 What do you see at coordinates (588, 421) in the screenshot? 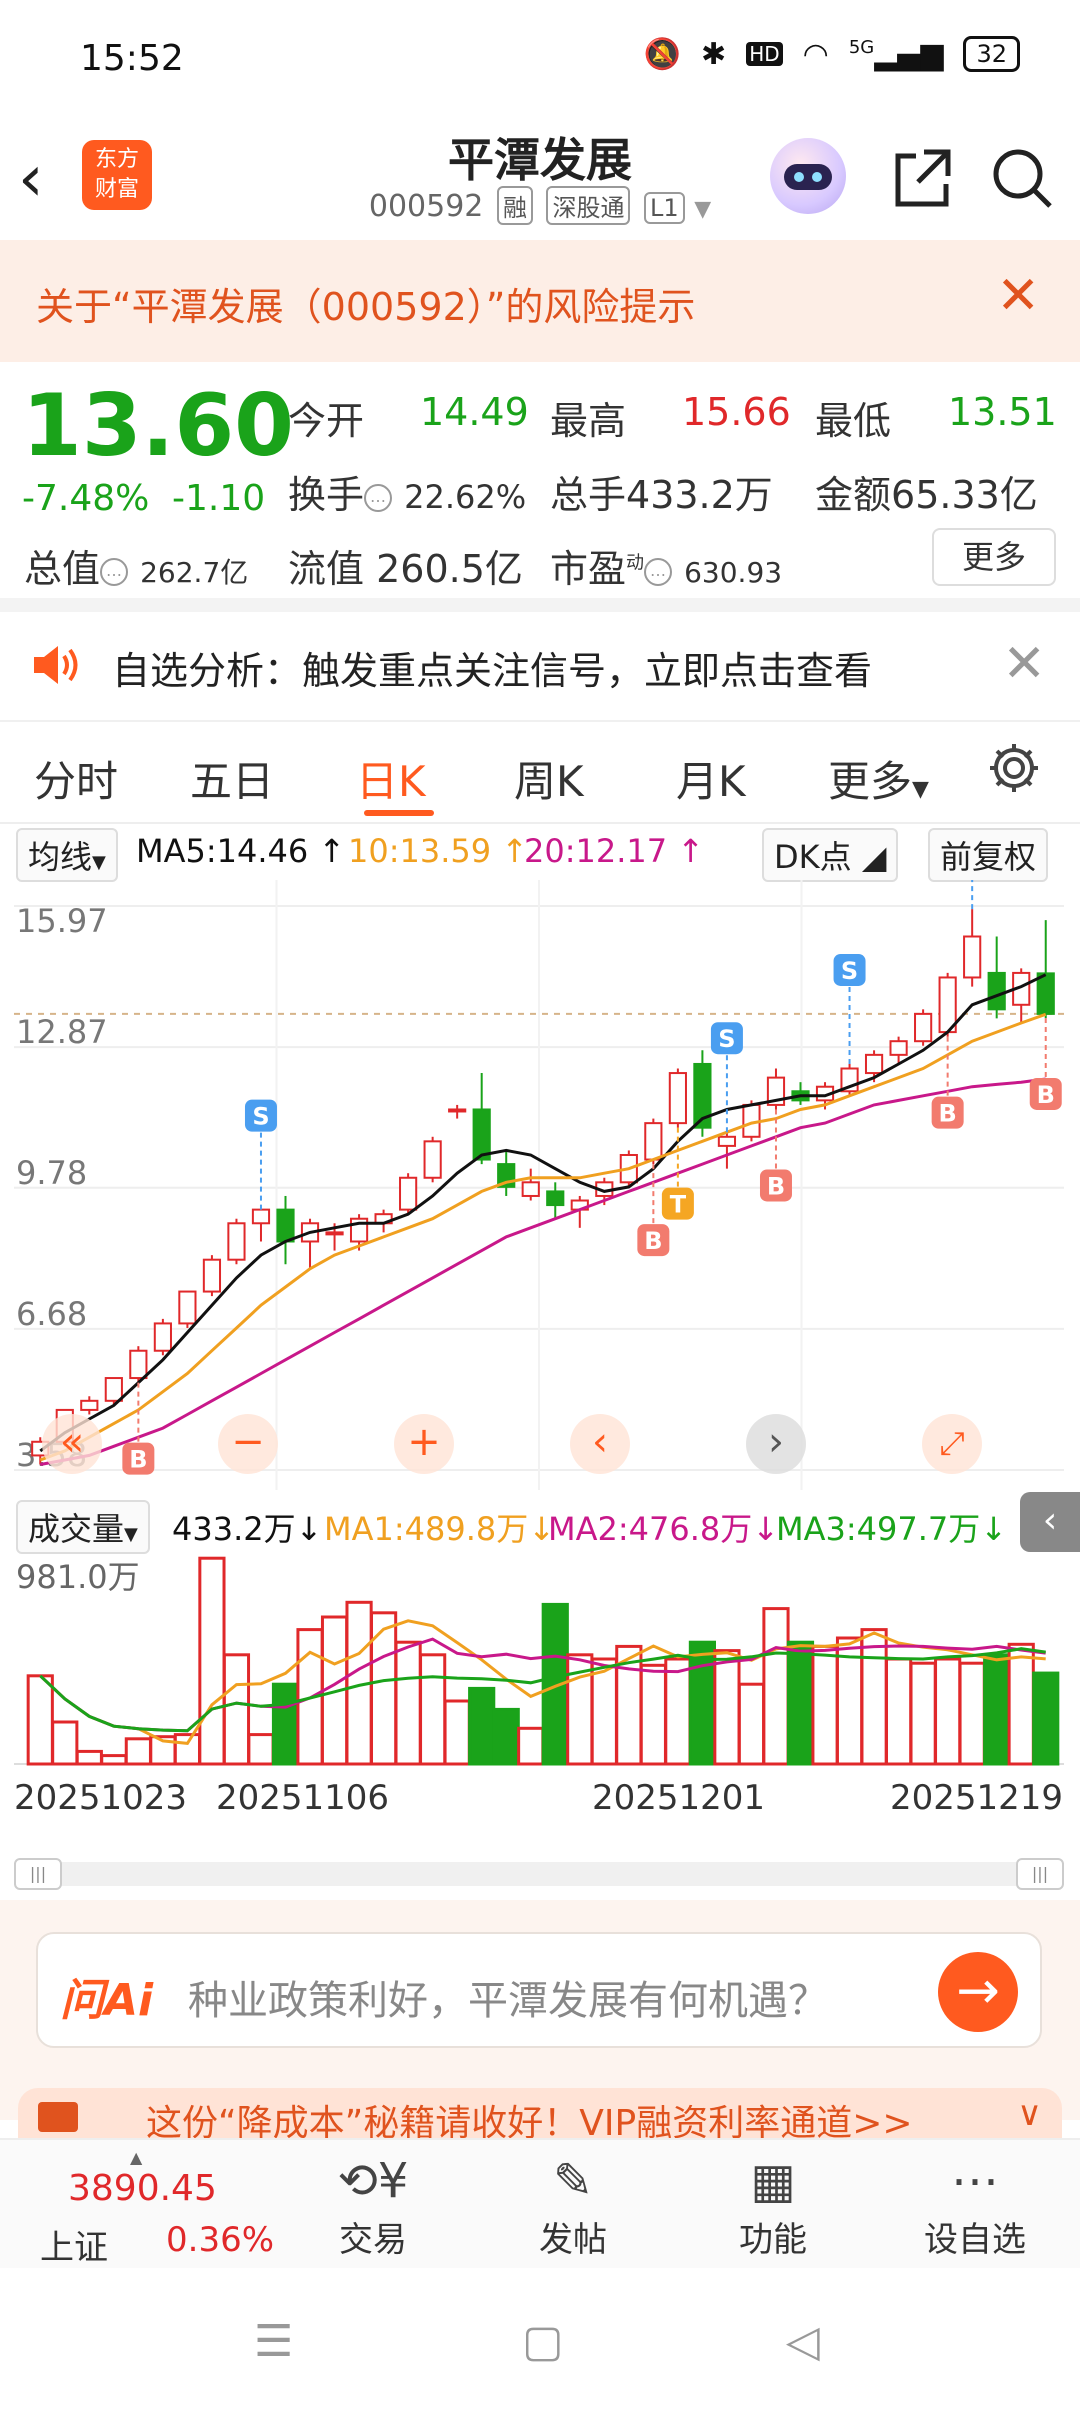
I see `high-label: 最高` at bounding box center [588, 421].